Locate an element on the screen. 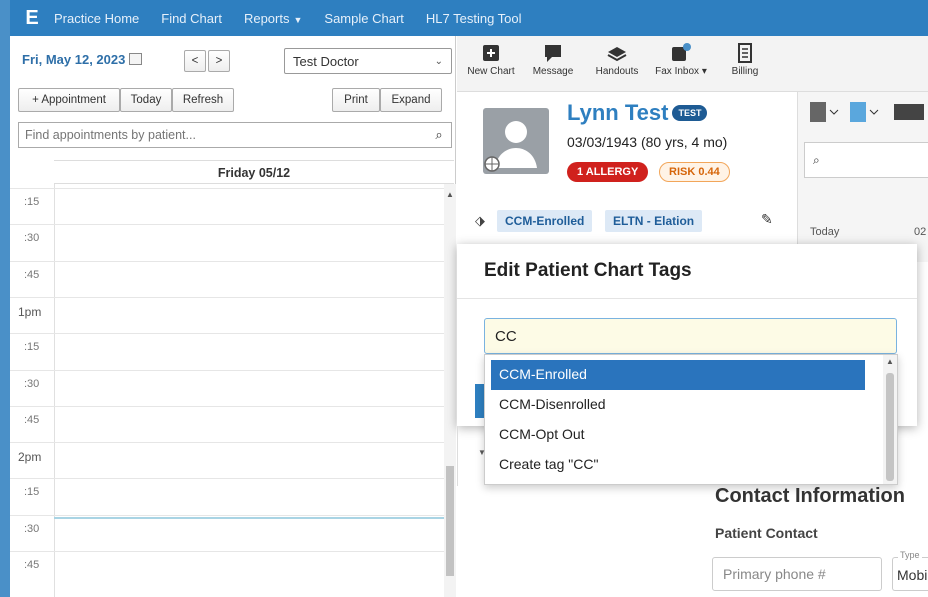  tag-icon: ⬗ is located at coordinates (480, 220).